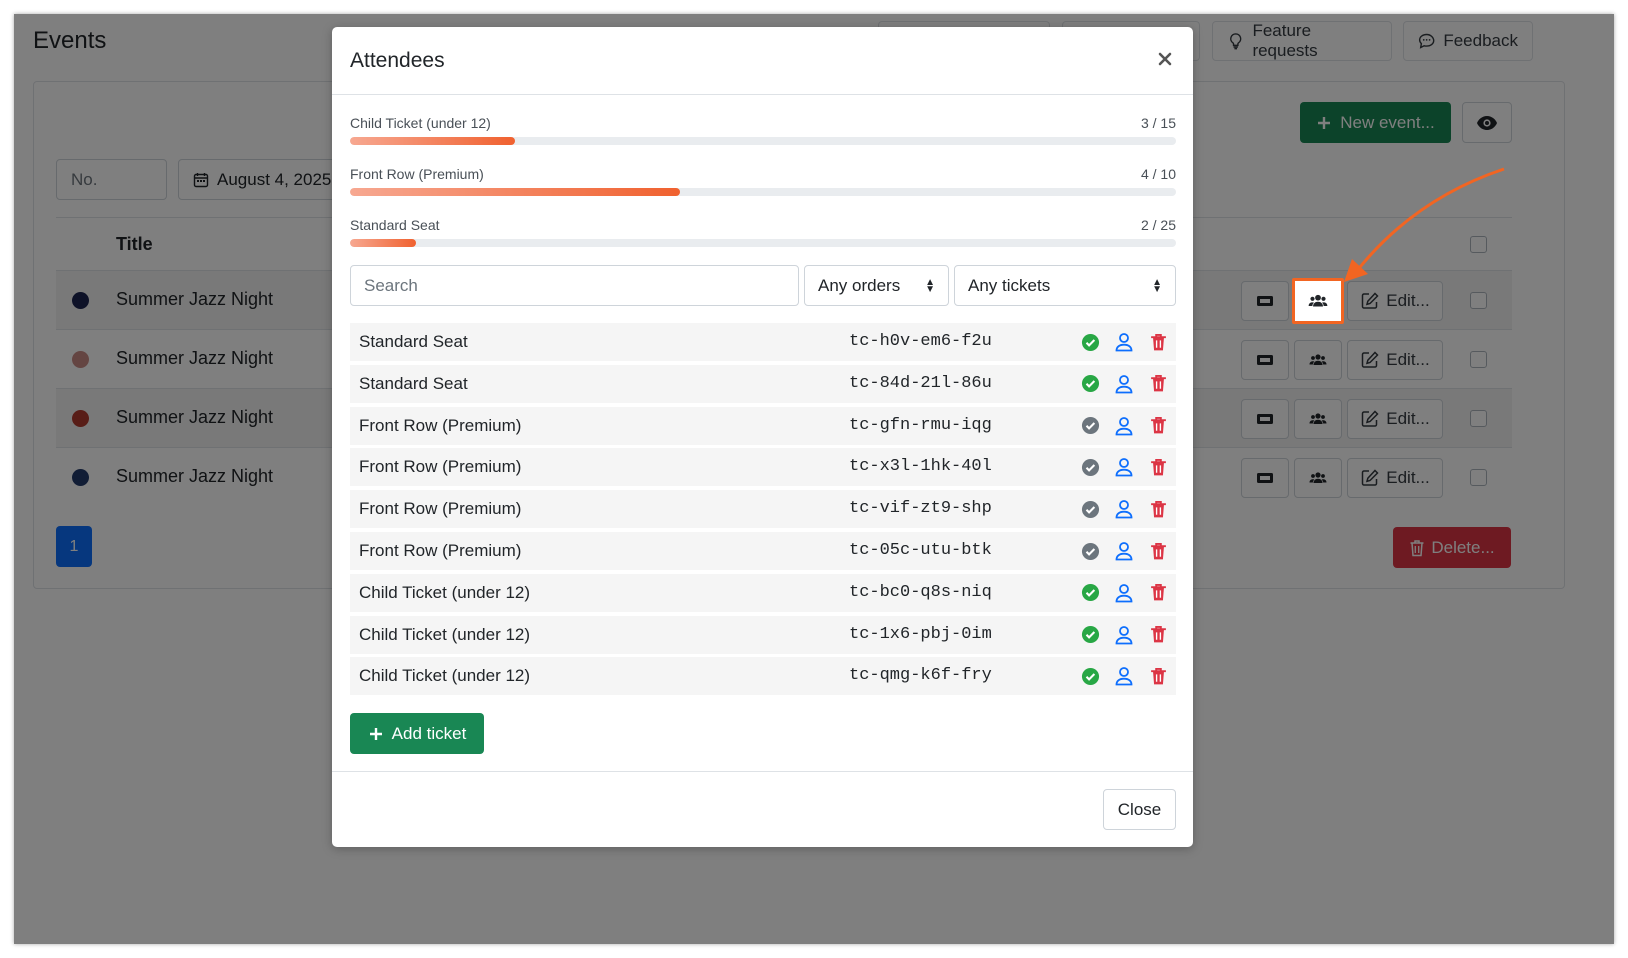  Describe the element at coordinates (920, 509) in the screenshot. I see `ticket-code: tc-vif-zt9-shp` at that location.